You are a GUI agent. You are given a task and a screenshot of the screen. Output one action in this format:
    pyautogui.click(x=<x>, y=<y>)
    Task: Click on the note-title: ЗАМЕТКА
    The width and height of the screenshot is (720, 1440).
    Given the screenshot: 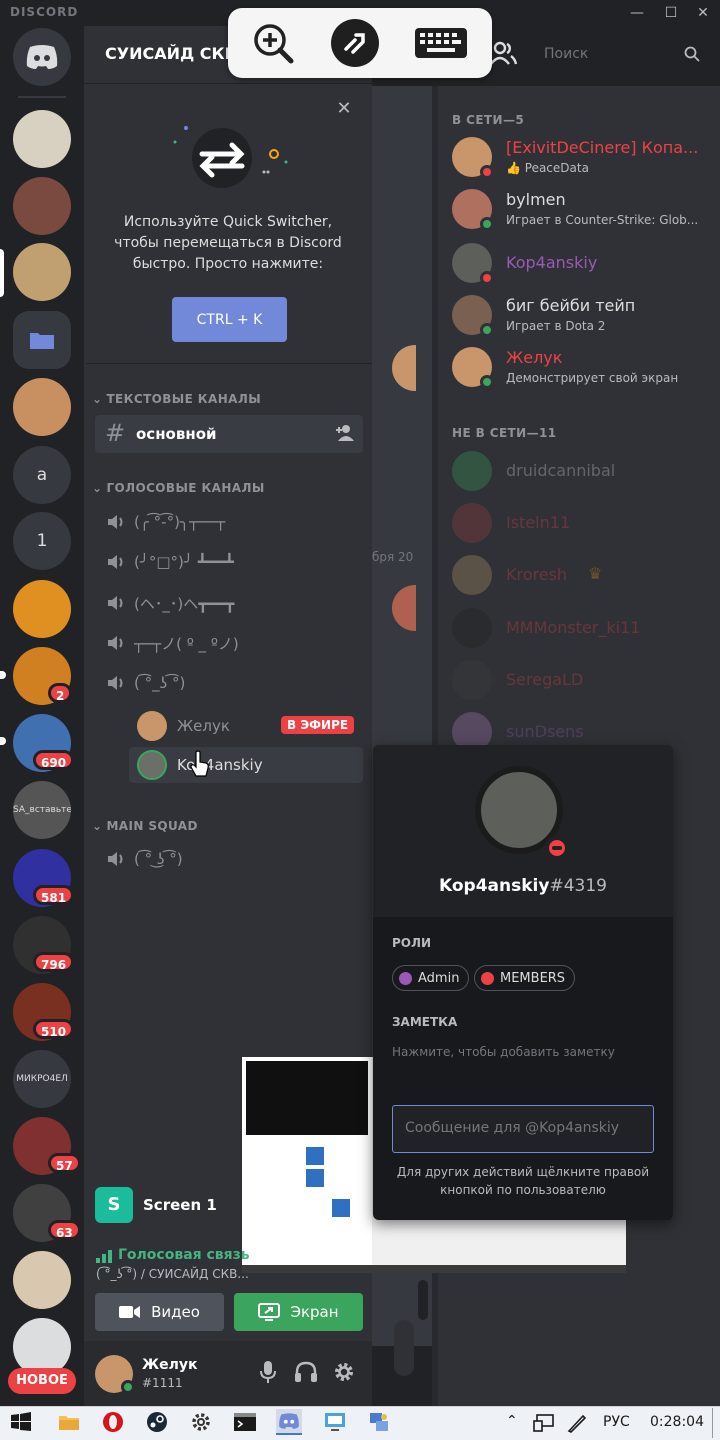 What is the action you would take?
    pyautogui.click(x=425, y=1022)
    